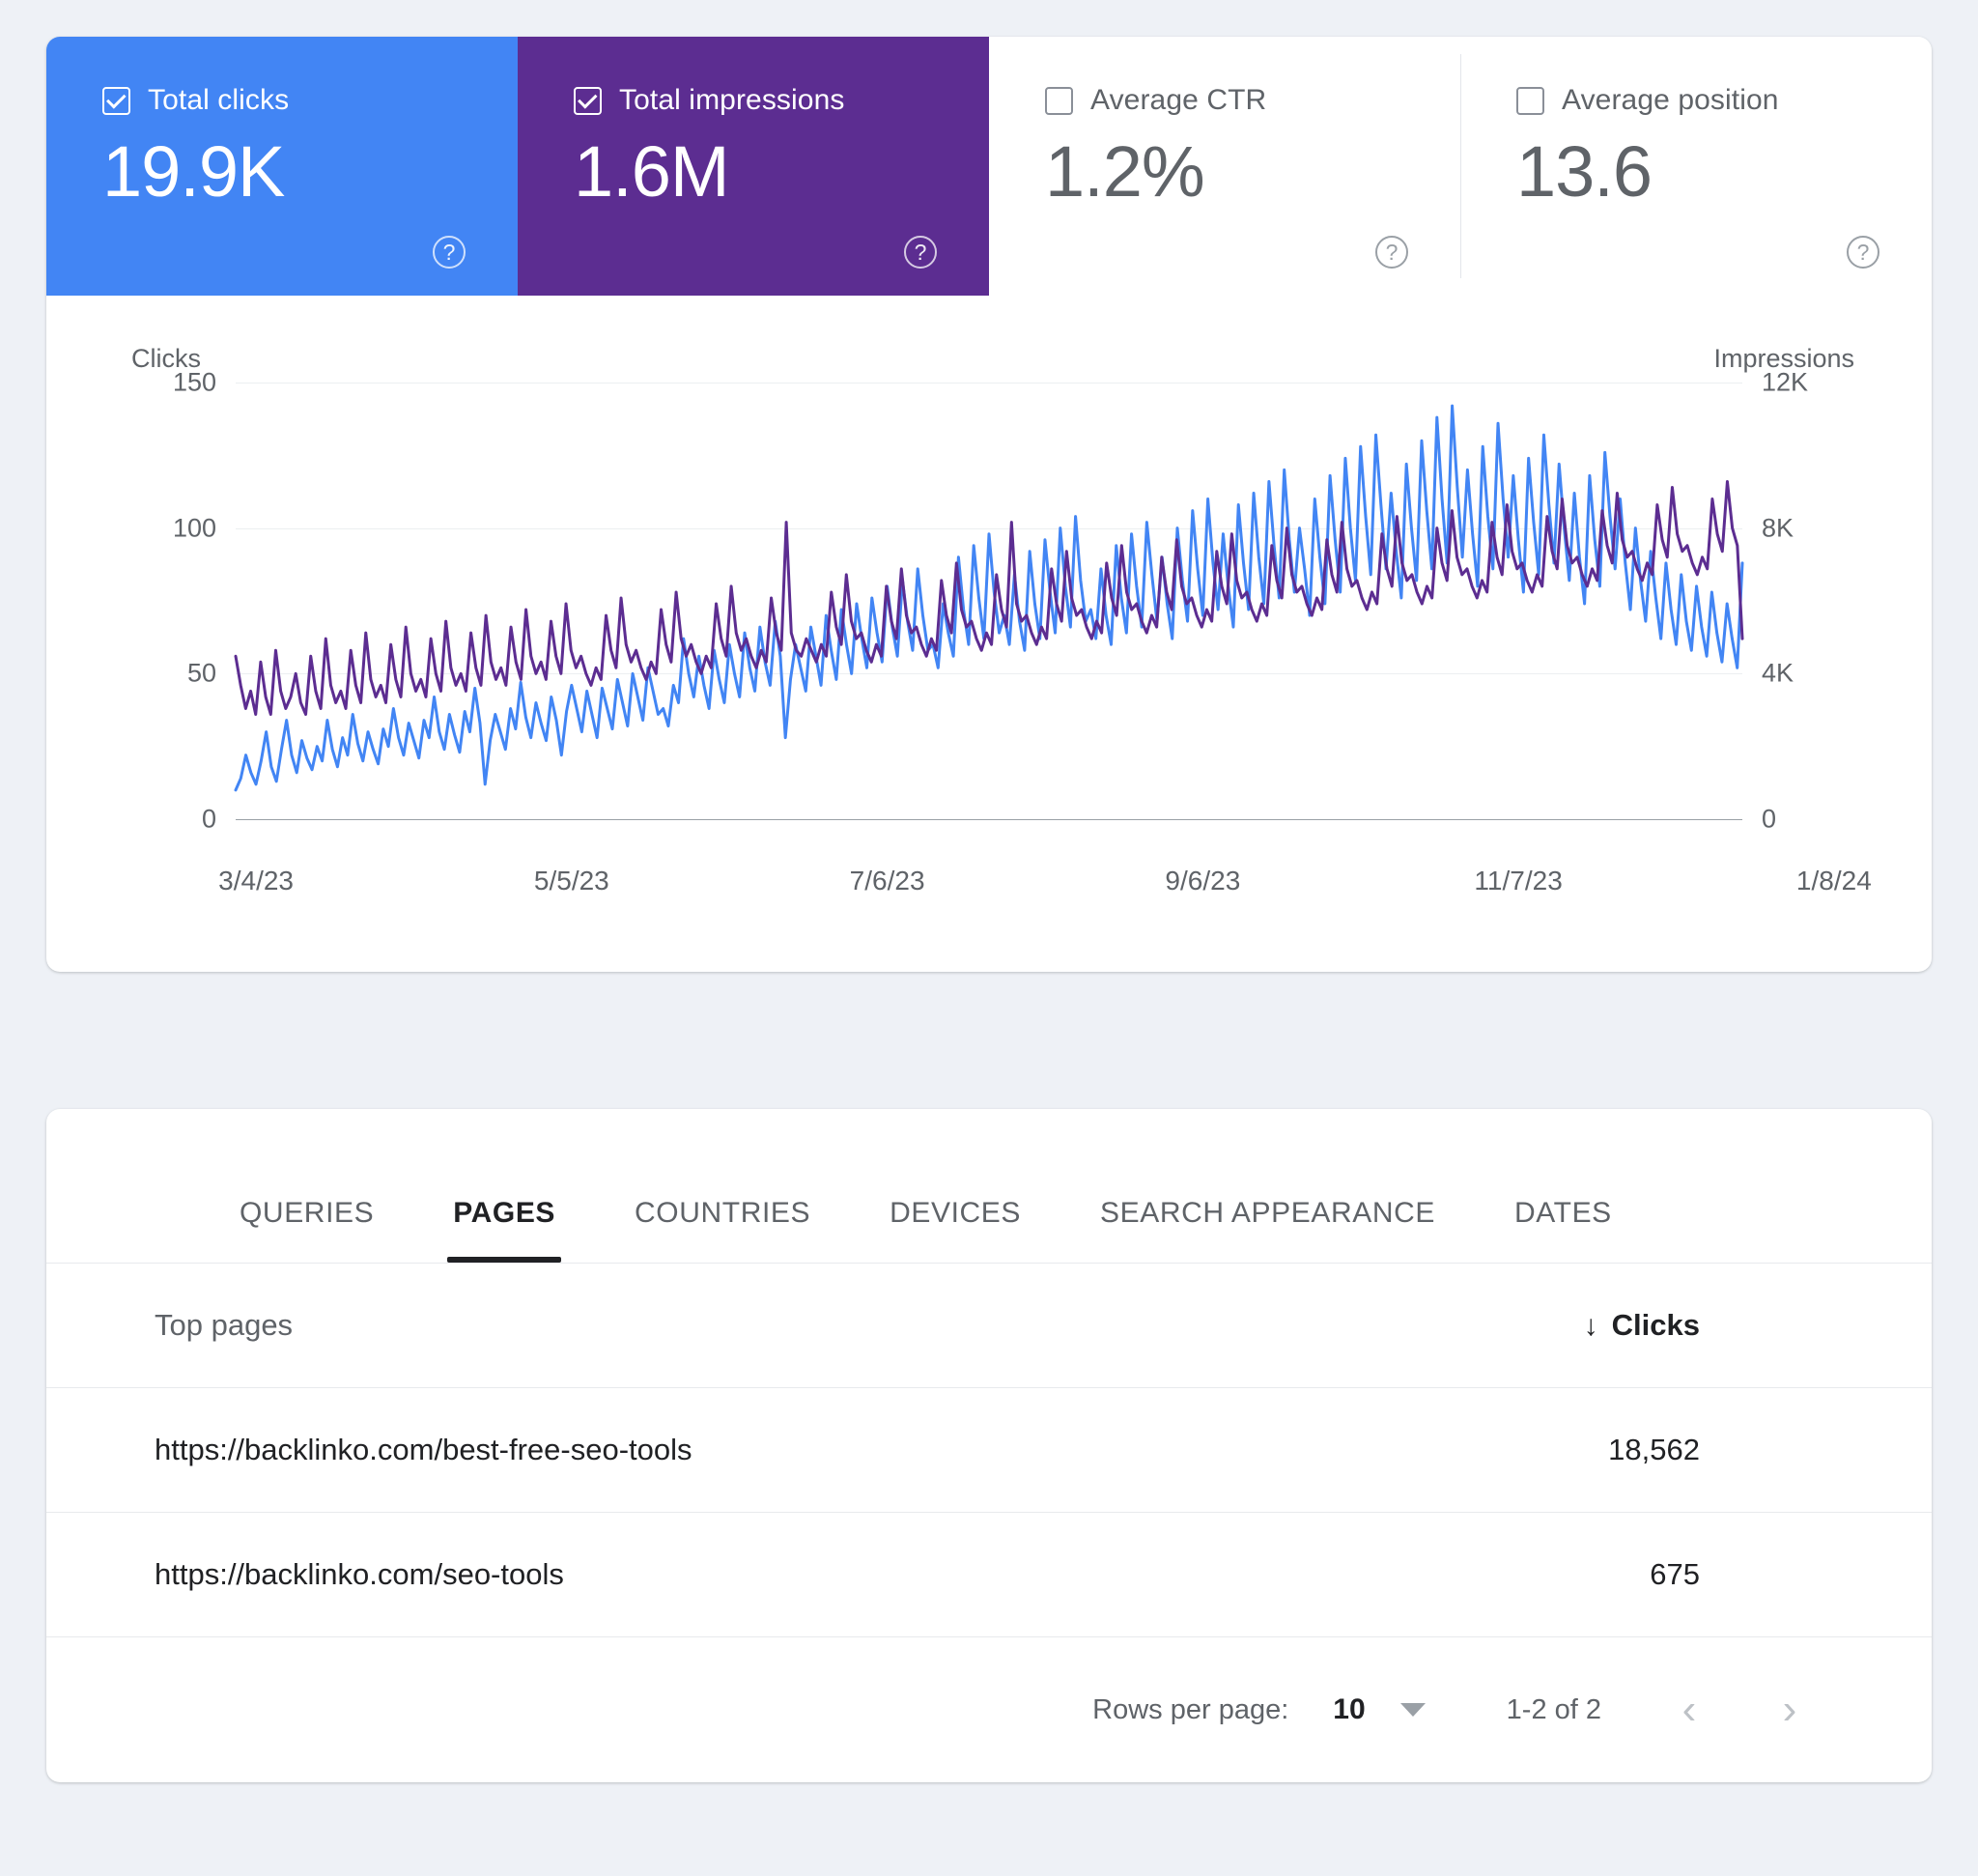 This screenshot has height=1876, width=1978. Describe the element at coordinates (1550, 1575) in the screenshot. I see `cell-clicks: 675` at that location.